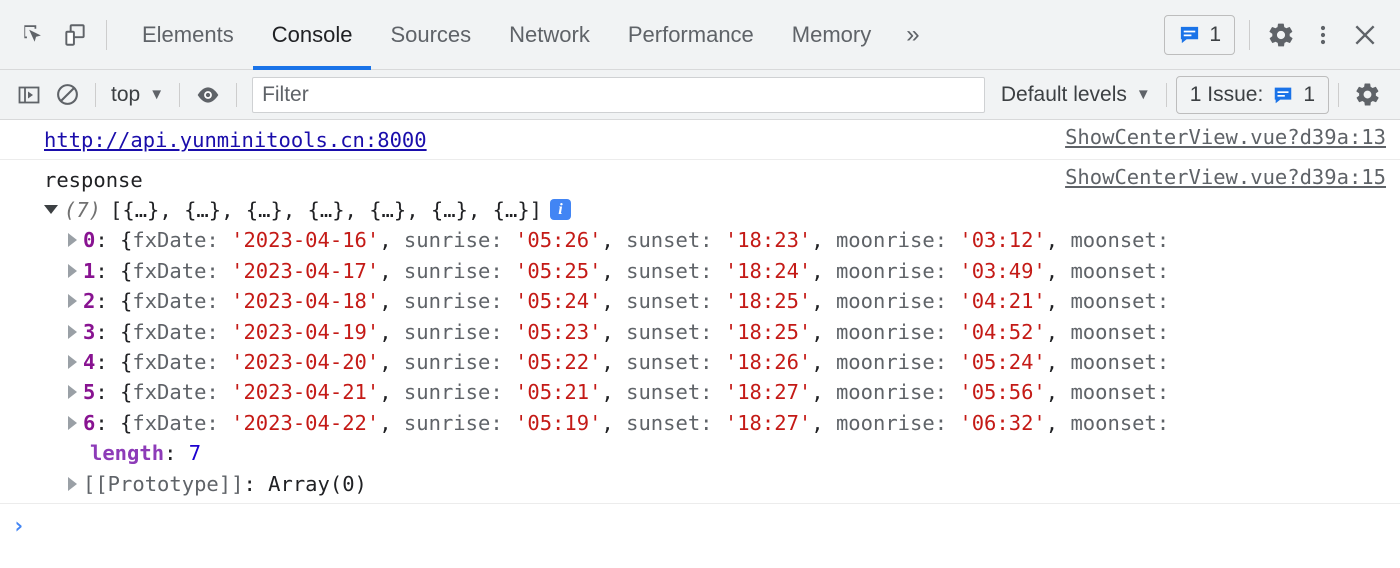  What do you see at coordinates (83, 210) in the screenshot?
I see `array-length-label: (7)` at bounding box center [83, 210].